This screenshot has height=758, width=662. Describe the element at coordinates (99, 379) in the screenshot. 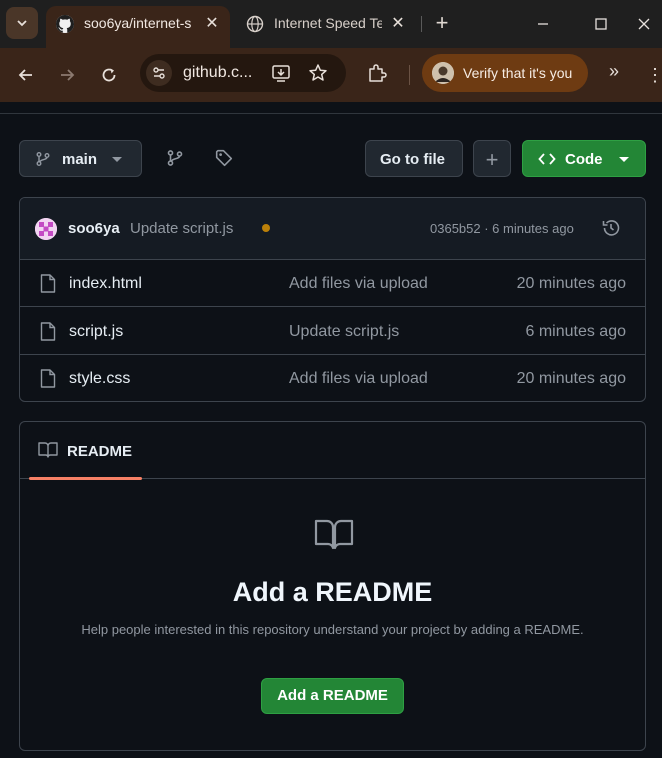

I see `file-name-link: style.css` at that location.